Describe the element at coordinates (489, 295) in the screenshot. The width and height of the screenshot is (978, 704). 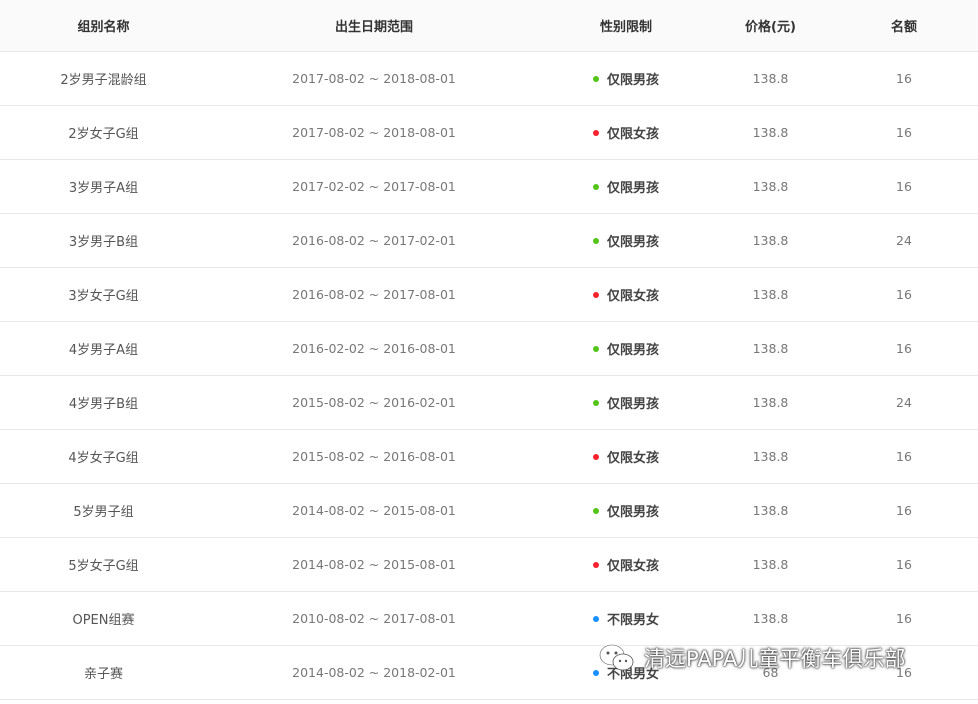
I see `table-row: 3岁女子G组 2016-08-02 ~ 2017-08-01 仅限女孩 138.8 16` at that location.